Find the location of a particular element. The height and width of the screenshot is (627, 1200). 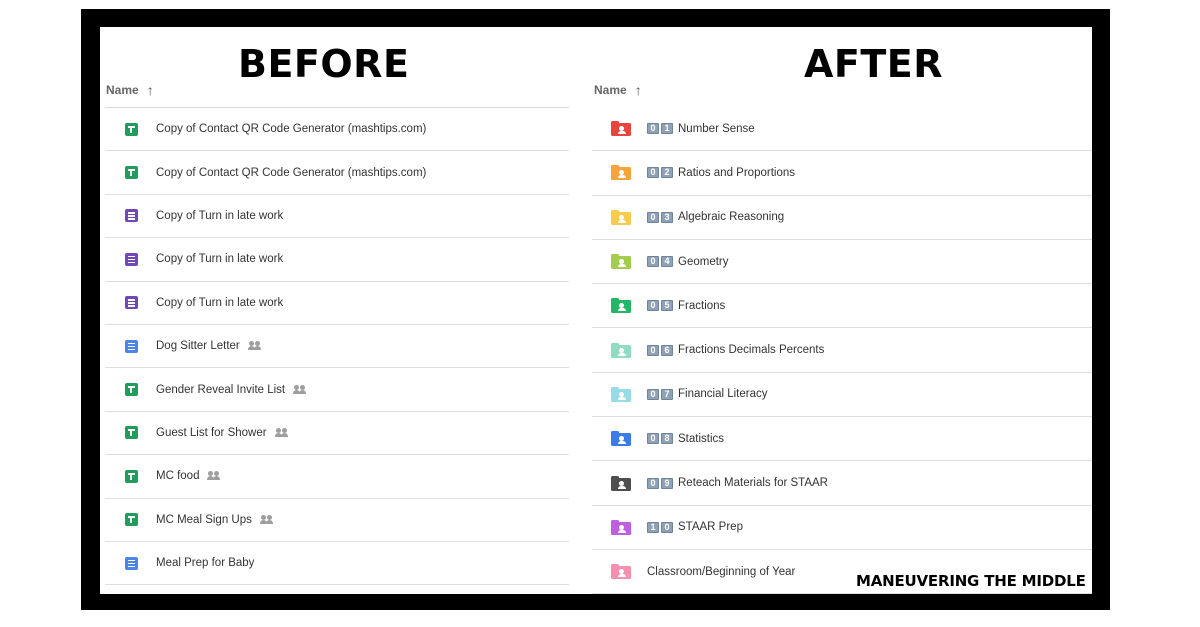

folder-name: Geometry is located at coordinates (703, 261).